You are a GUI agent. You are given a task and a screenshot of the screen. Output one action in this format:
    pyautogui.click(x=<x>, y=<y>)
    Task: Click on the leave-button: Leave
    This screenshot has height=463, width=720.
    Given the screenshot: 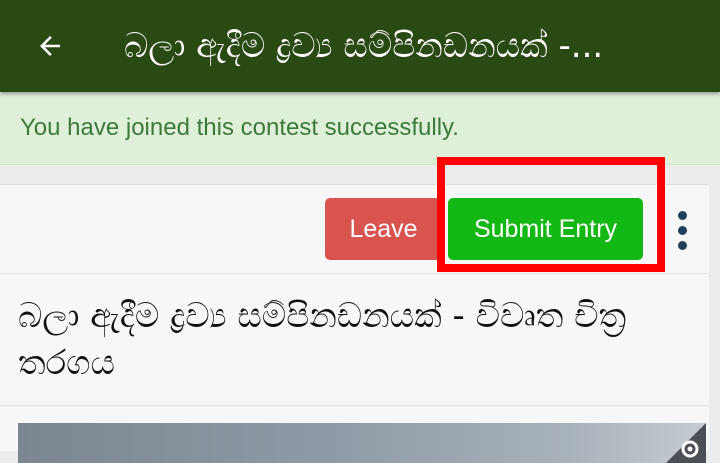 What is the action you would take?
    pyautogui.click(x=383, y=229)
    